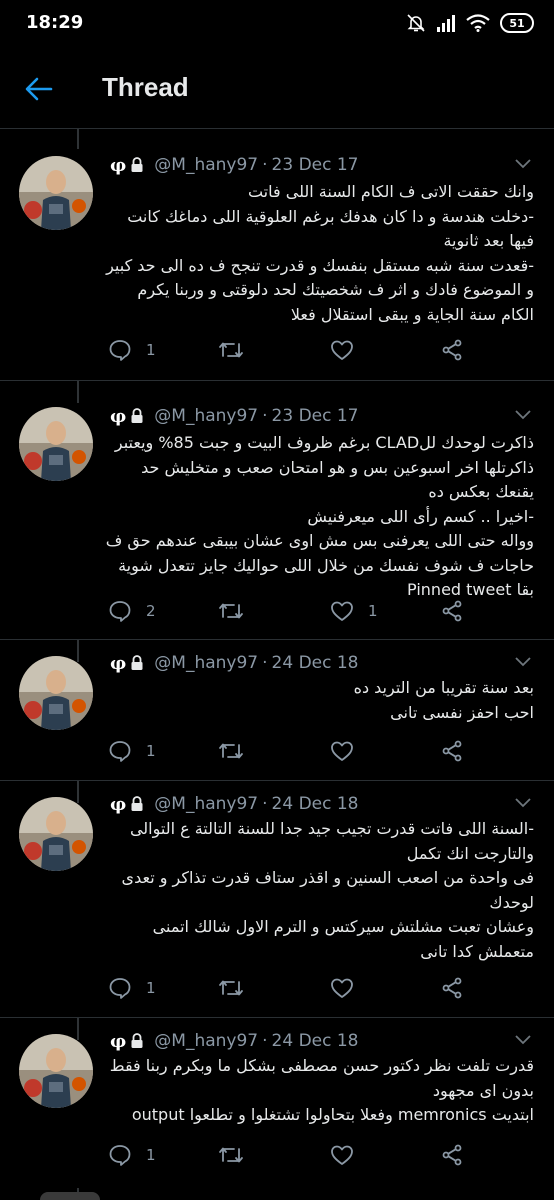 Image resolution: width=554 pixels, height=1200 pixels. Describe the element at coordinates (39, 89) in the screenshot. I see `back-arrow-icon` at that location.